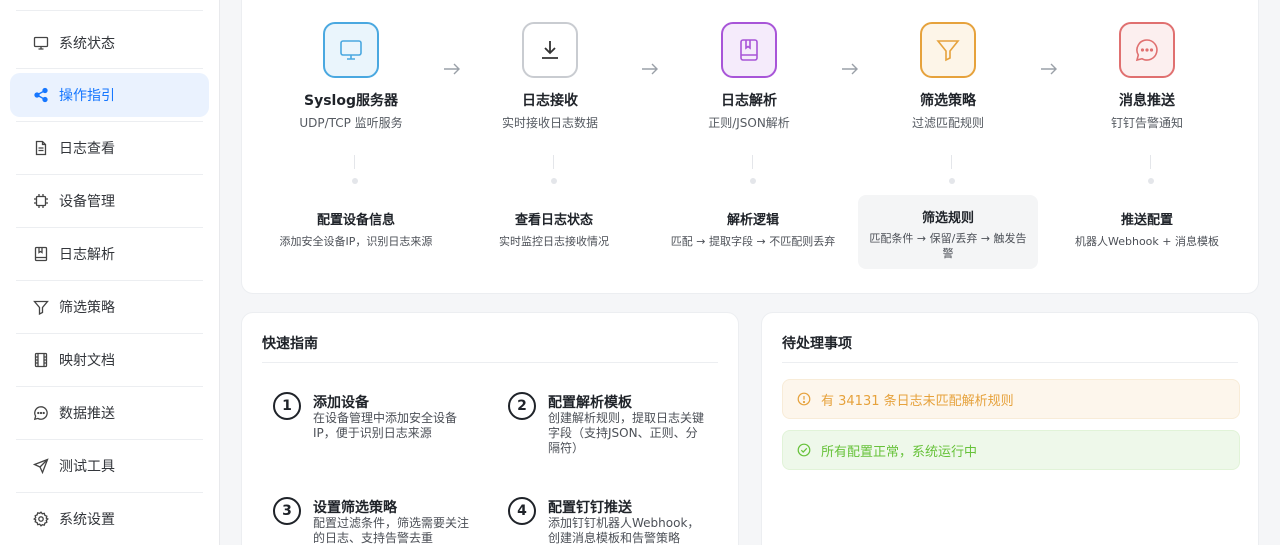 The height and width of the screenshot is (545, 1280). What do you see at coordinates (1011, 450) in the screenshot?
I see `system-ok-alert: 所有配置正常，系统运行中` at bounding box center [1011, 450].